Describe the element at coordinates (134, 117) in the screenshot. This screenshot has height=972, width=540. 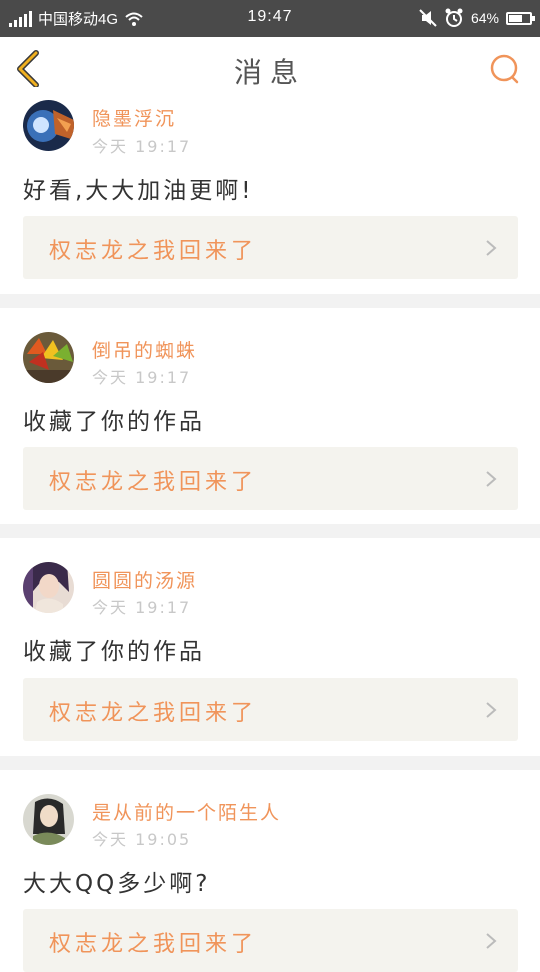
I see `username: 隐墨浮沉` at that location.